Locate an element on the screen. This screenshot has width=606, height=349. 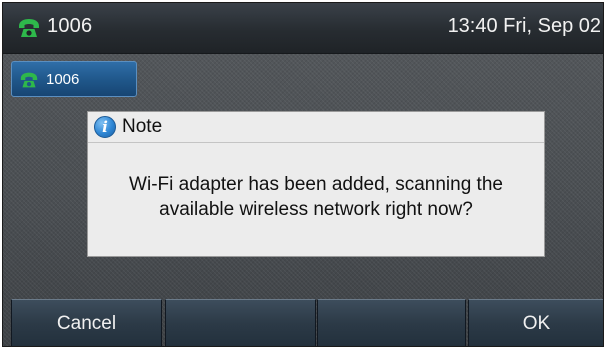
line-key-1006: 1006 is located at coordinates (74, 79).